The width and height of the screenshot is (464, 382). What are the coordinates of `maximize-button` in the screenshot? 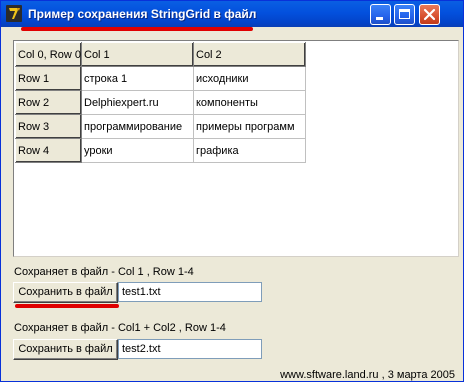 It's located at (404, 14).